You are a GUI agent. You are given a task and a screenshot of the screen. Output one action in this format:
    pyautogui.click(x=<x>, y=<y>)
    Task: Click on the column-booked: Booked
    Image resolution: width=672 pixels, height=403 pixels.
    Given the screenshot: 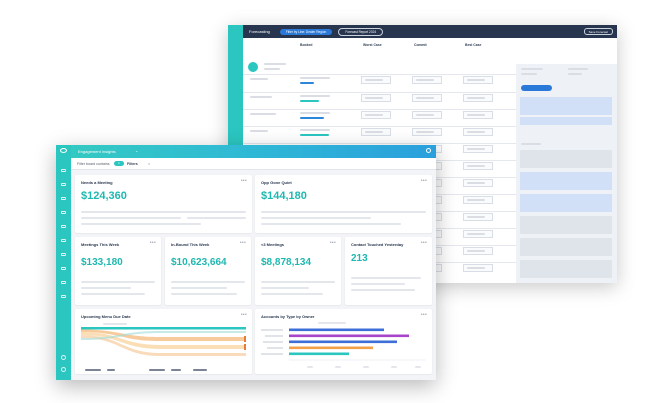 What is the action you would take?
    pyautogui.click(x=306, y=45)
    